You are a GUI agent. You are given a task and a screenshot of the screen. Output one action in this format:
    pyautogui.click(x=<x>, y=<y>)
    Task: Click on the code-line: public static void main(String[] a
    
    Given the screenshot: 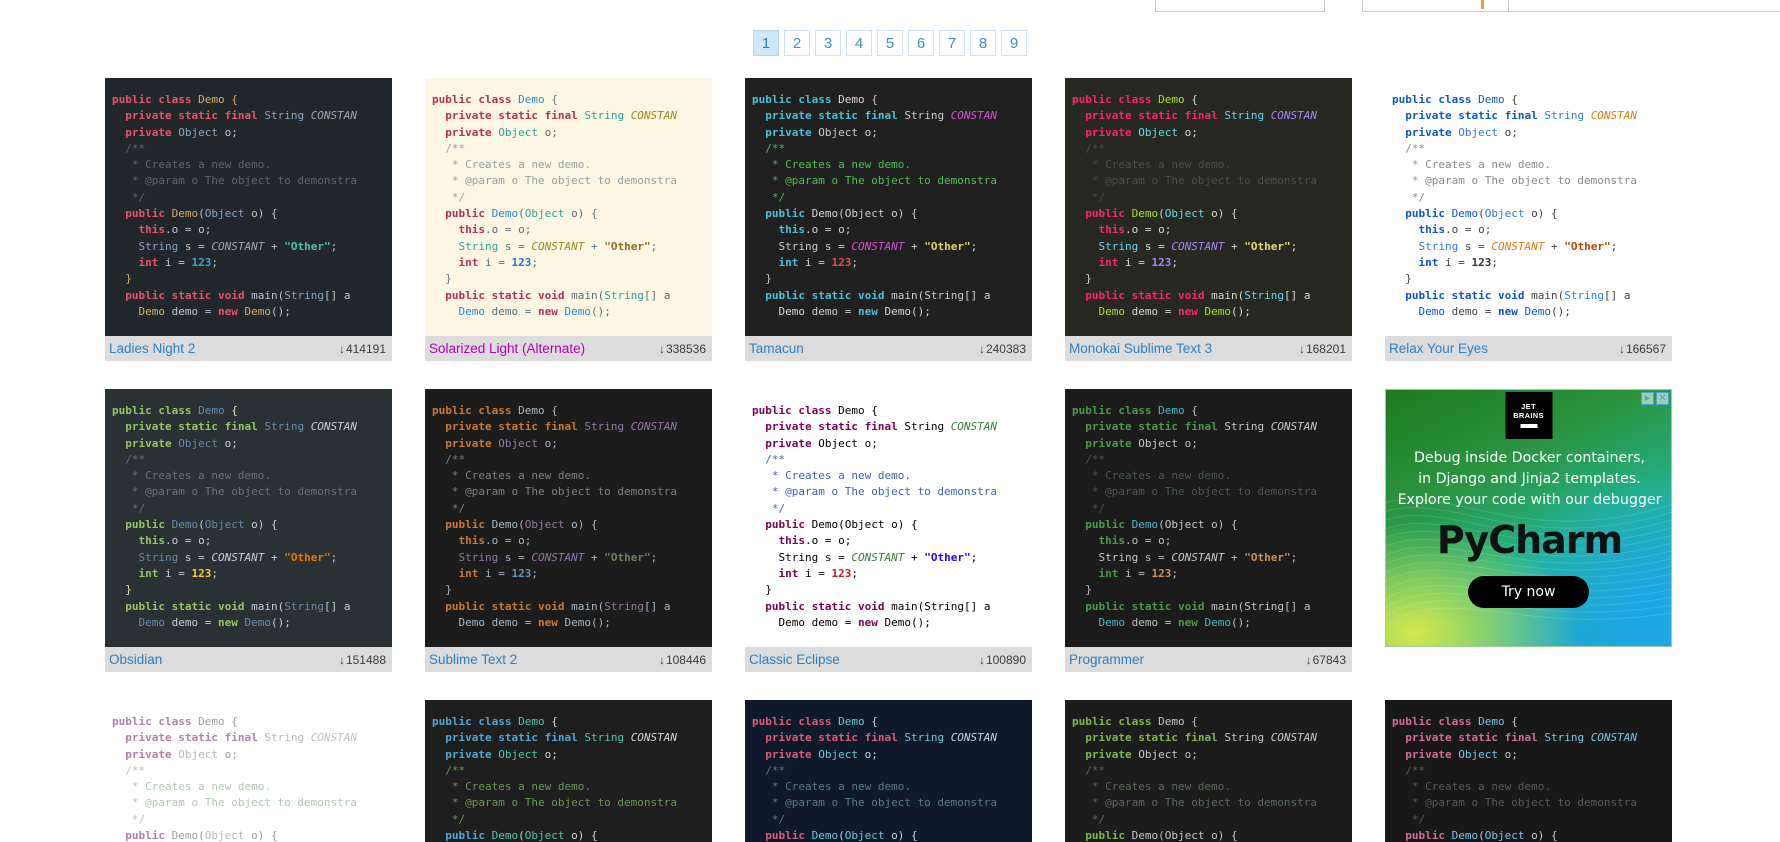 What is the action you would take?
    pyautogui.click(x=1532, y=296)
    